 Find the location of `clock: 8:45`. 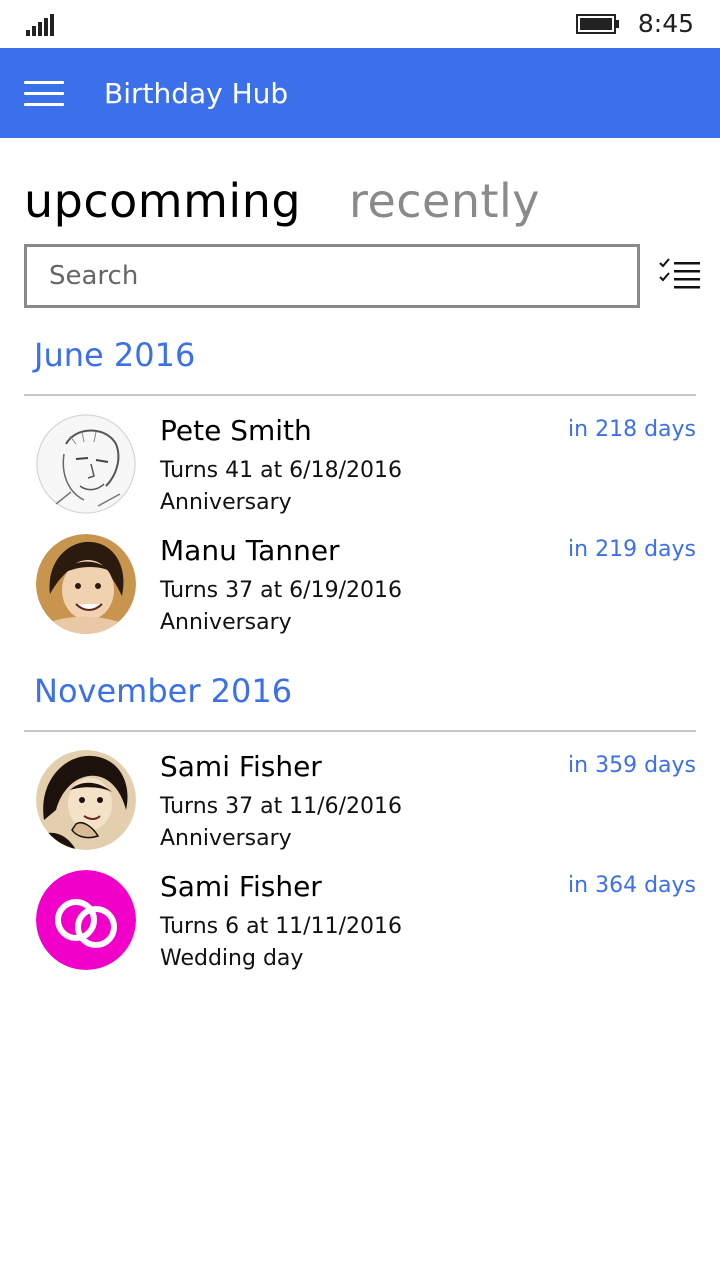

clock: 8:45 is located at coordinates (665, 23).